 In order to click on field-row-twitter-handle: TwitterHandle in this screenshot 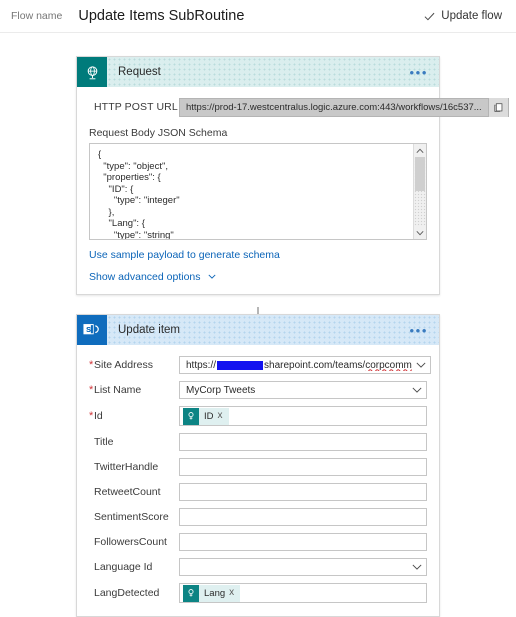, I will do `click(258, 467)`.